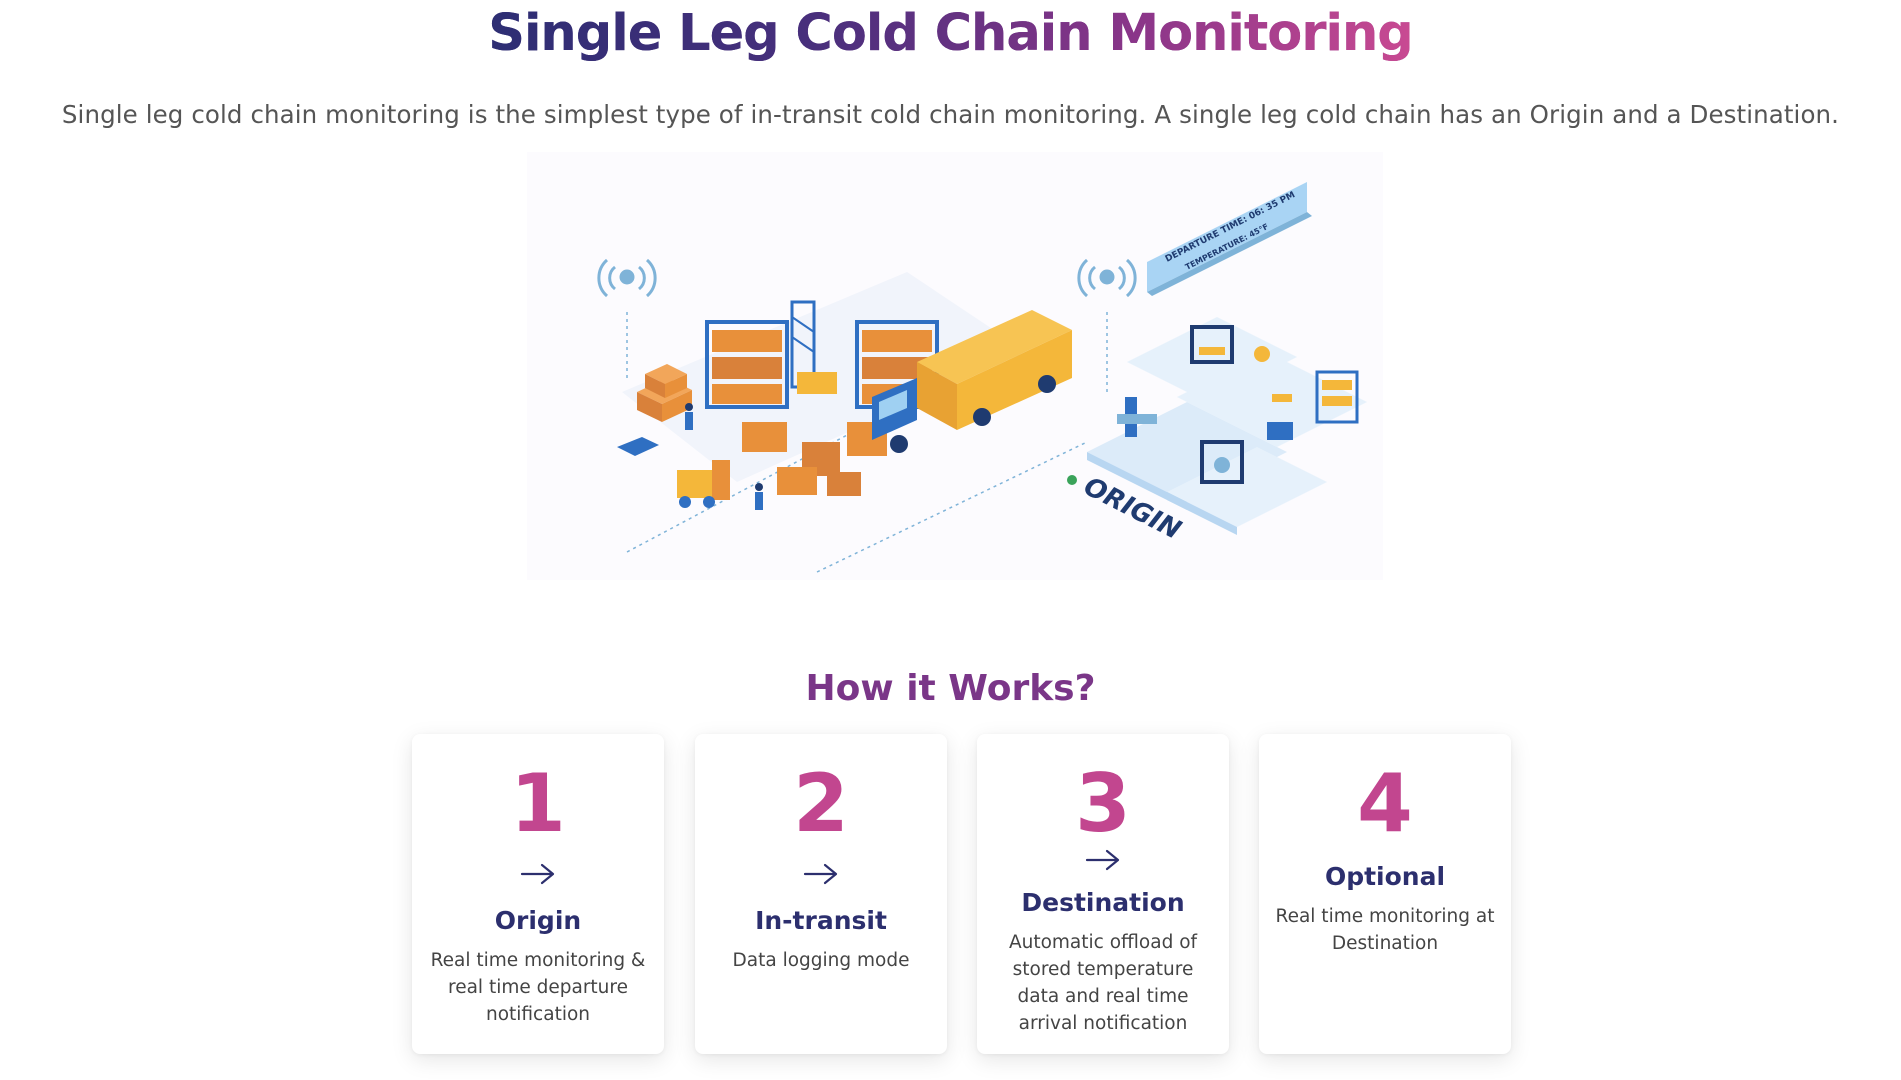 Image resolution: width=1901 pixels, height=1080 pixels. What do you see at coordinates (1103, 803) in the screenshot?
I see `step-number: 3` at bounding box center [1103, 803].